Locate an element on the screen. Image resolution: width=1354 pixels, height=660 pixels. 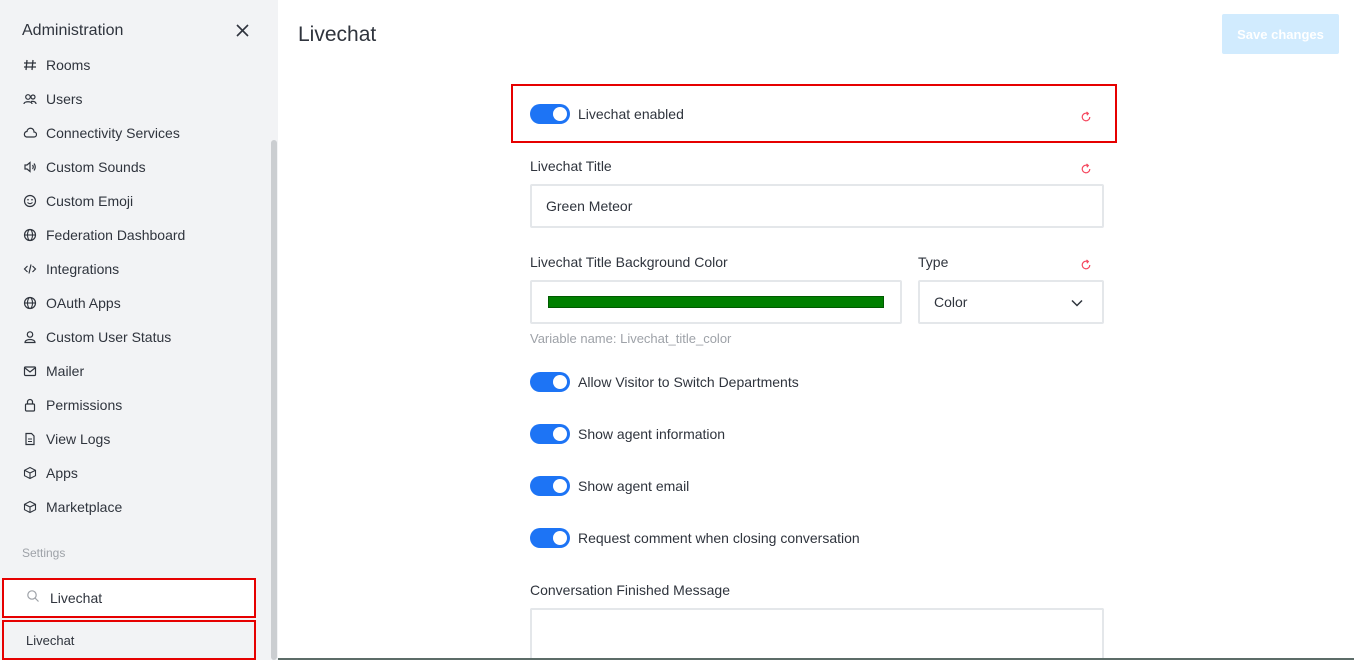
page-title: Livechat is located at coordinates (337, 34).